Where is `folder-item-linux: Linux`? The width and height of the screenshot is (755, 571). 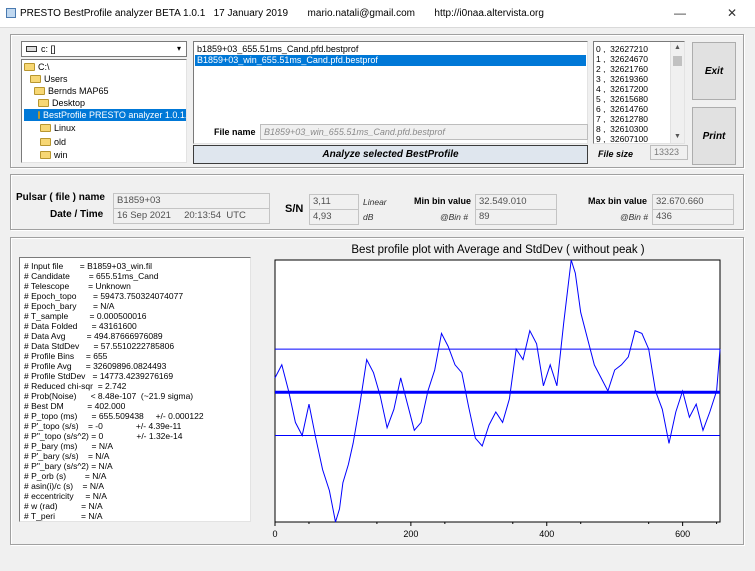 folder-item-linux: Linux is located at coordinates (58, 128).